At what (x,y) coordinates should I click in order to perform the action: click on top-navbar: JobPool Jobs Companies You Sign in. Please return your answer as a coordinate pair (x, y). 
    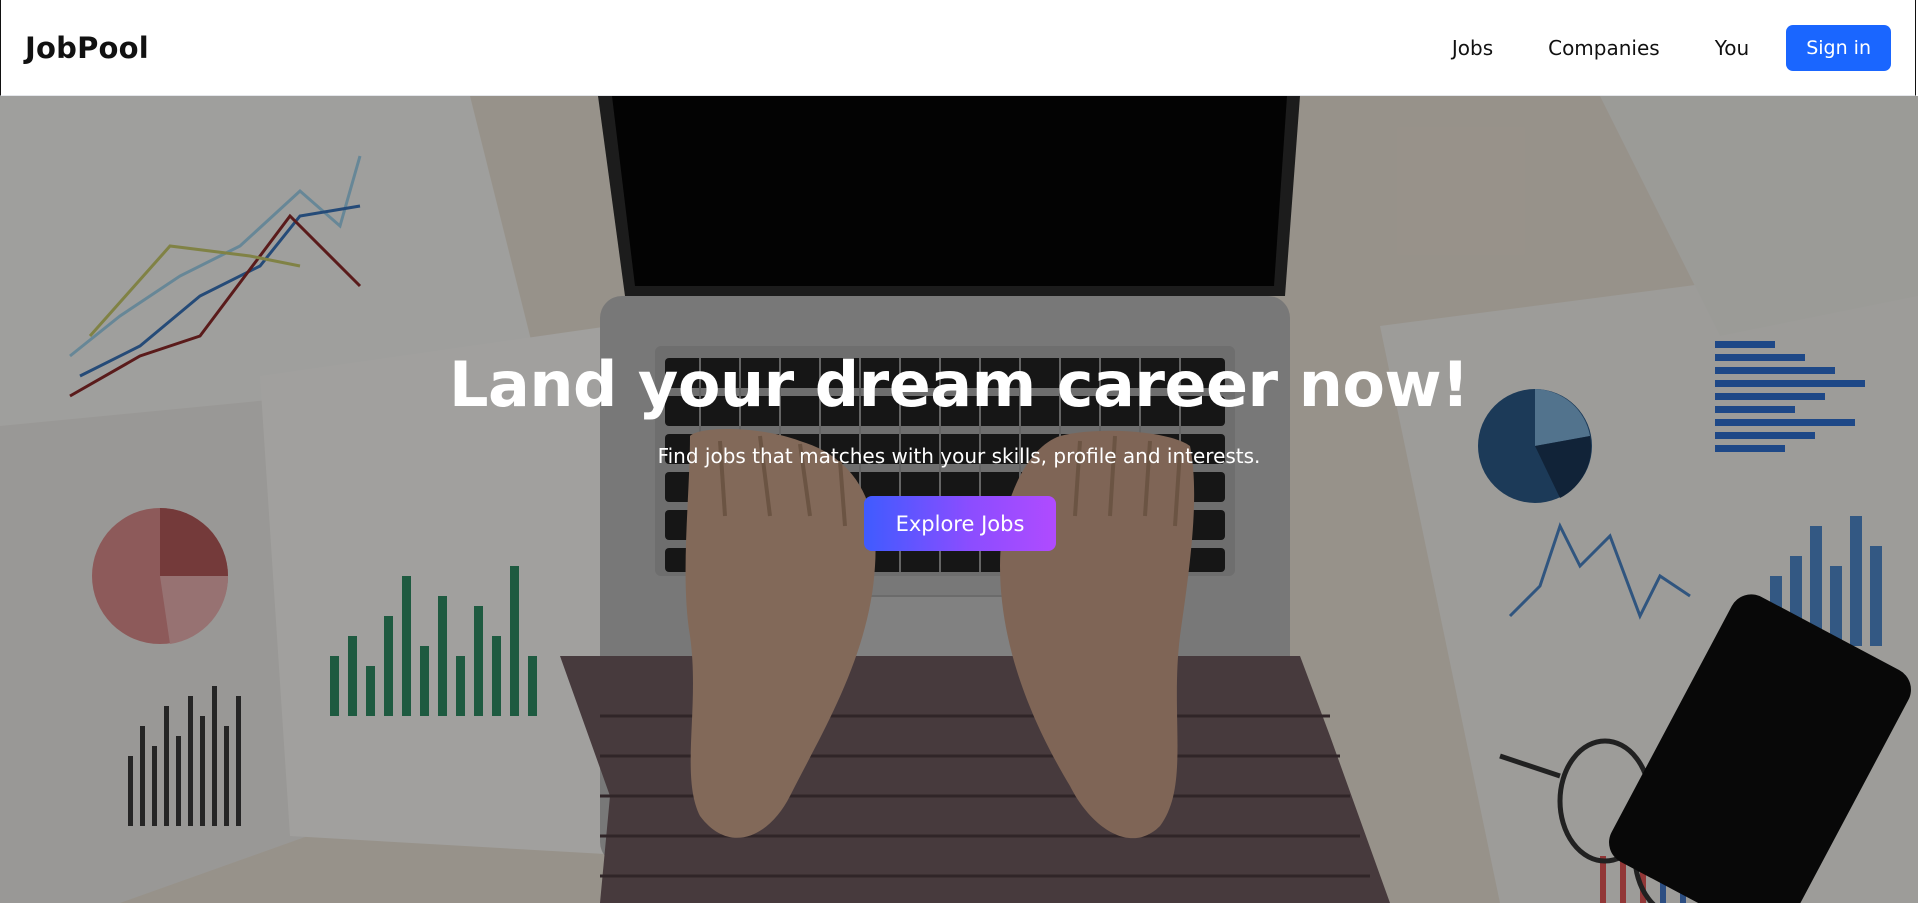
    Looking at the image, I should click on (958, 48).